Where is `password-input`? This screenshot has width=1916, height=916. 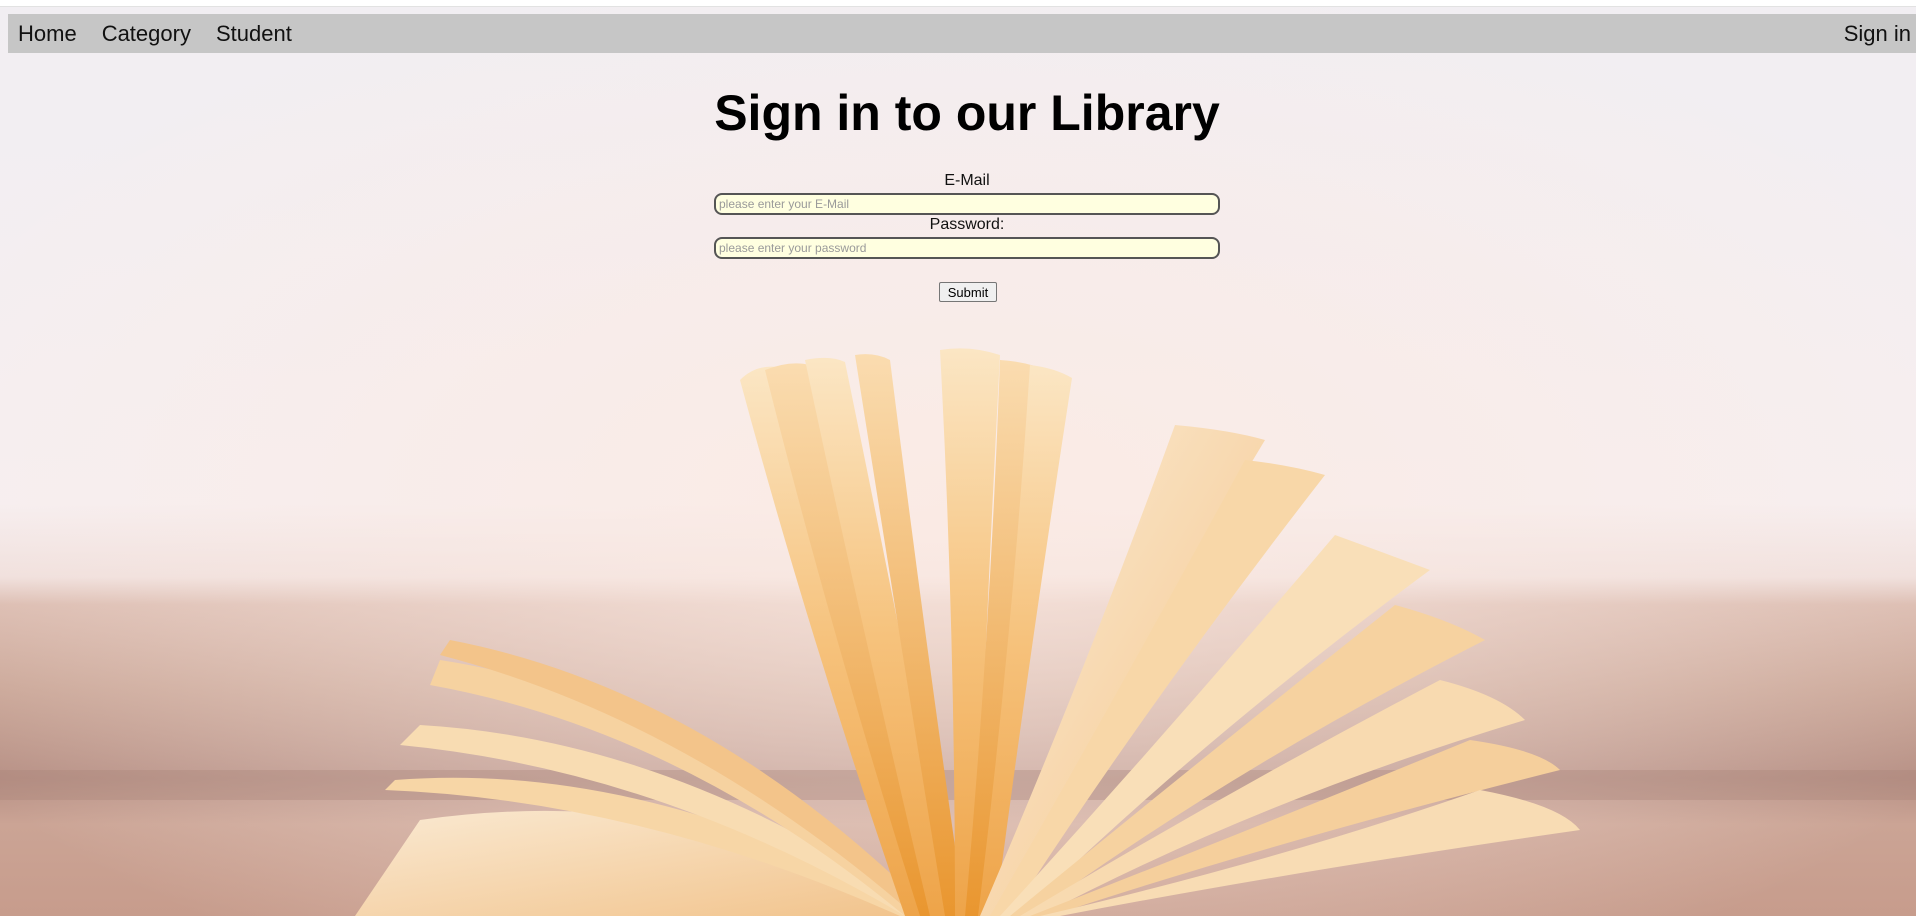 password-input is located at coordinates (967, 248).